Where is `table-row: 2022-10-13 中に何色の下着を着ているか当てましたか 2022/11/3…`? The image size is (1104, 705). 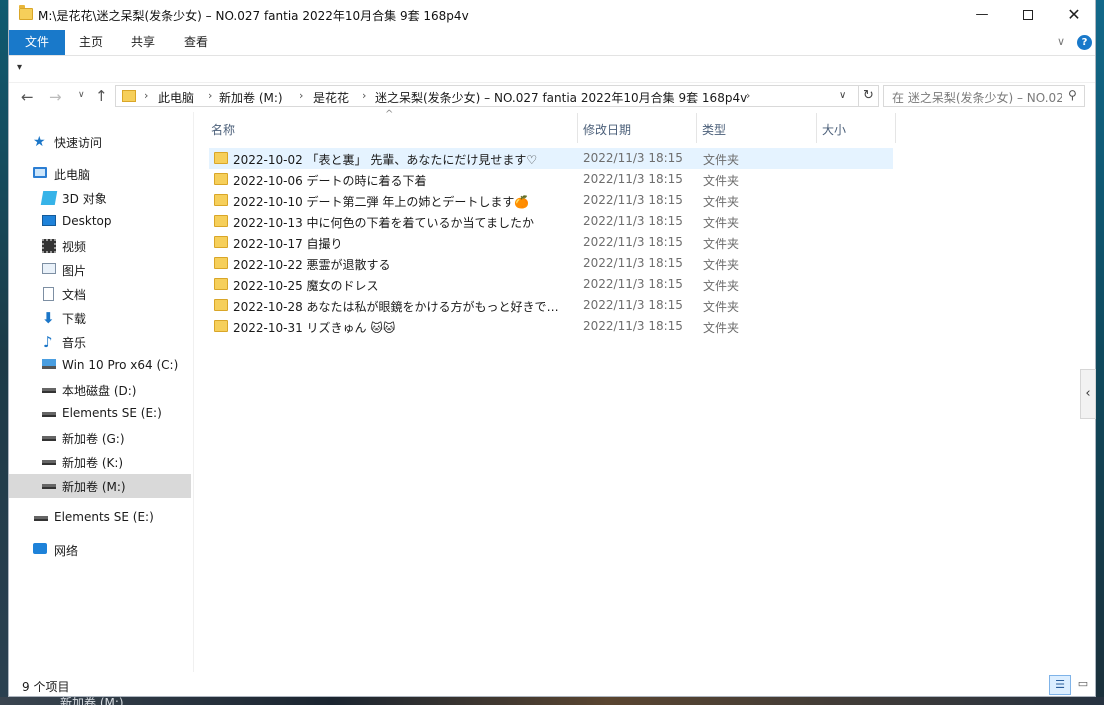
table-row: 2022-10-13 中に何色の下着を着ているか当てましたか 2022/11/3… is located at coordinates (551, 221).